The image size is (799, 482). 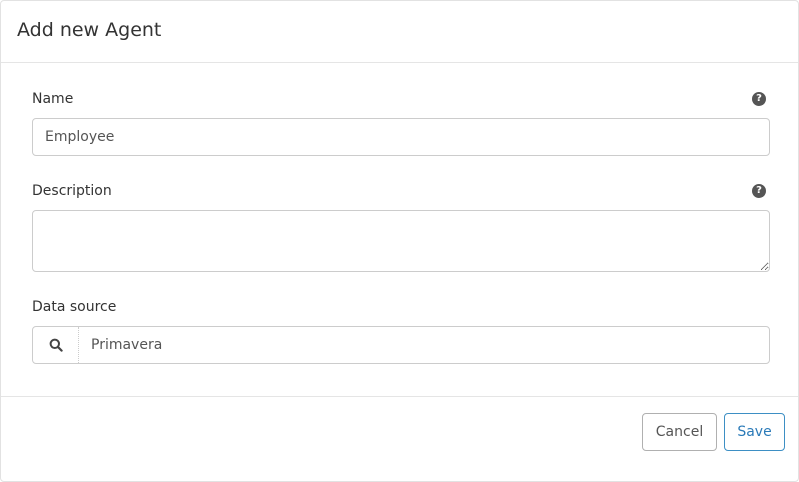 What do you see at coordinates (679, 432) in the screenshot?
I see `cancel-button: Cancel` at bounding box center [679, 432].